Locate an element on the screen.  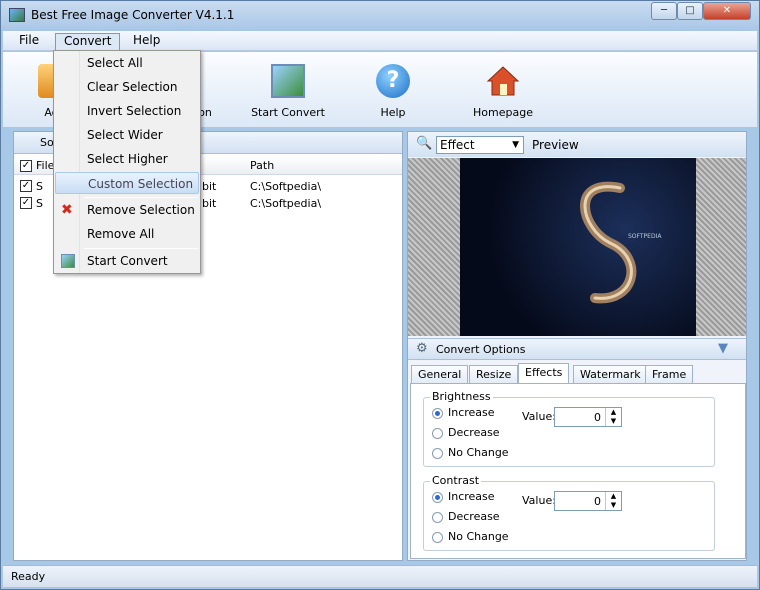
tab-general: General is located at coordinates (440, 374).